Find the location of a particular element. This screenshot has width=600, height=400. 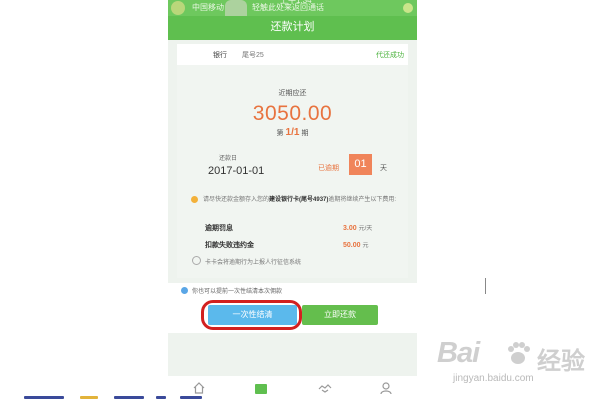

watermark-text-2: 经验 is located at coordinates (561, 361).